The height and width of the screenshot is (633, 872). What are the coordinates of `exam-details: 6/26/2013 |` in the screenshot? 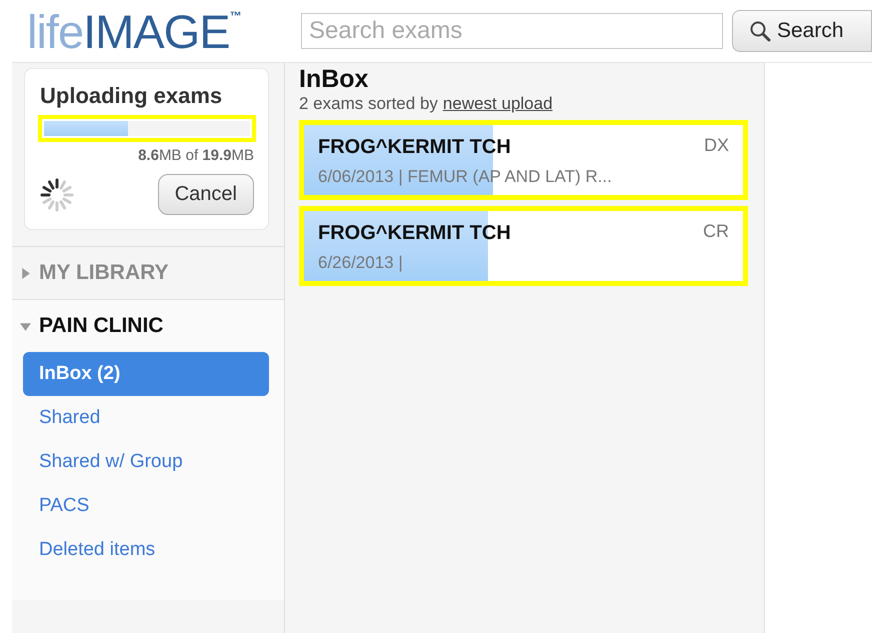 It's located at (361, 263).